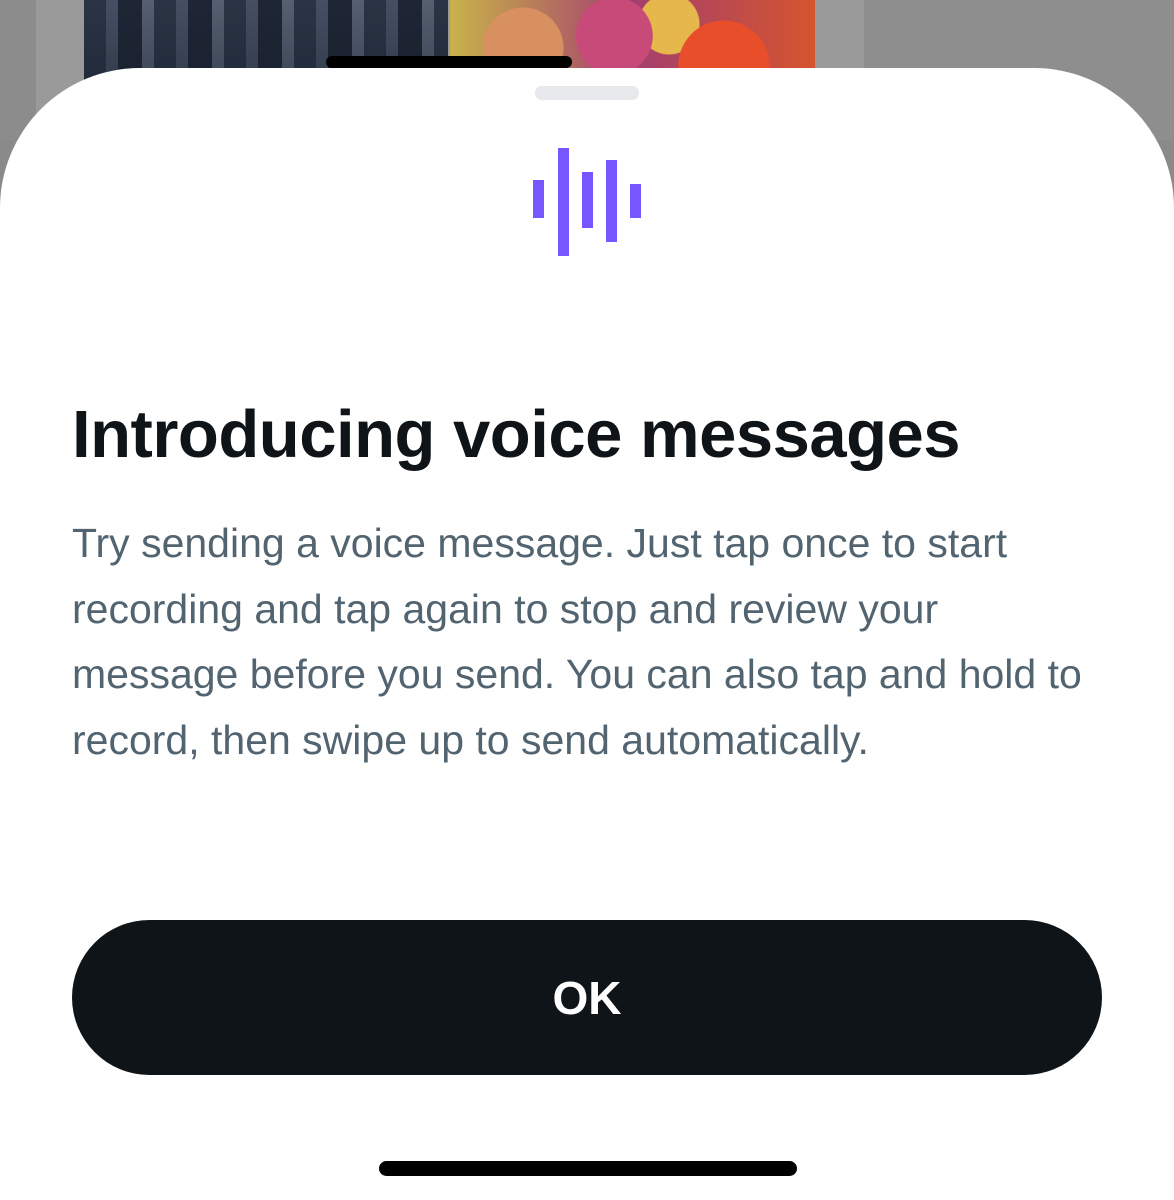  What do you see at coordinates (587, 997) in the screenshot?
I see `ok-button: OK` at bounding box center [587, 997].